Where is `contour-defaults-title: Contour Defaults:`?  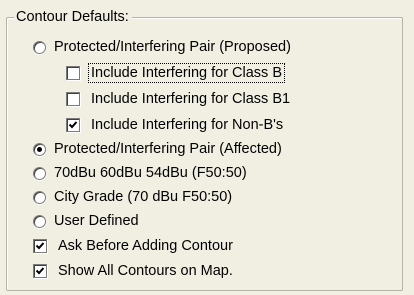 contour-defaults-title: Contour Defaults: is located at coordinates (73, 17).